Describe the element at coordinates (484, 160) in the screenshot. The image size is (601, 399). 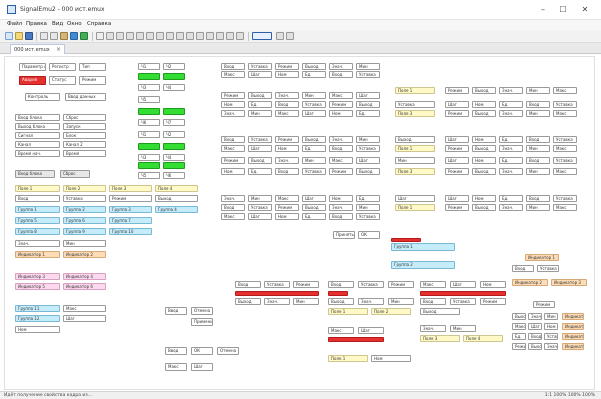
I see `right-grid-cell: Ном` at that location.